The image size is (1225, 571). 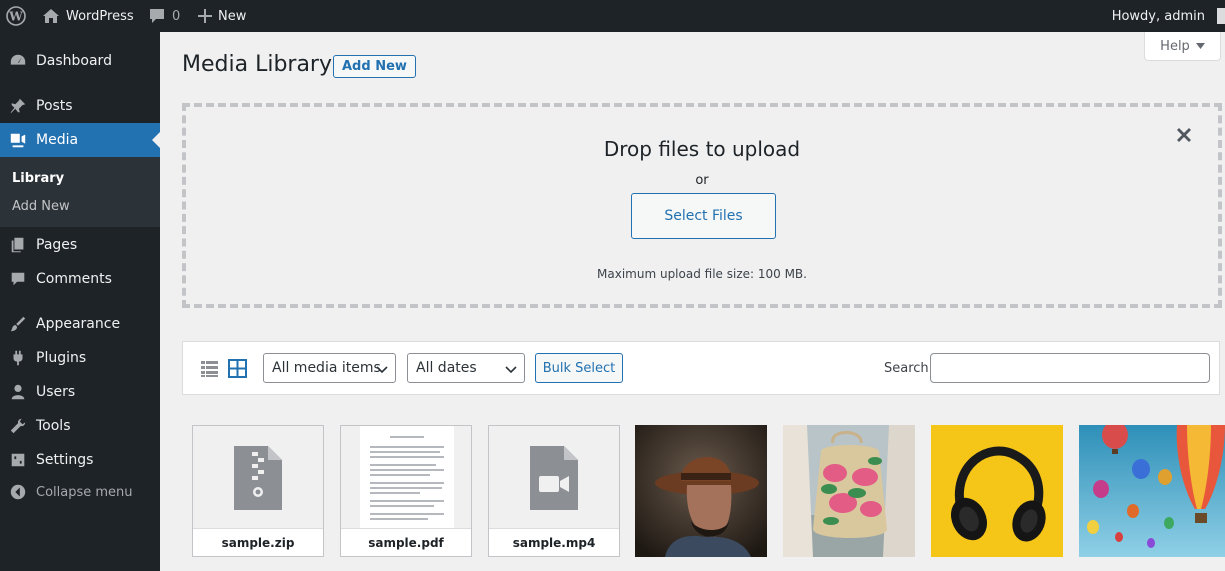 I want to click on search-input, so click(x=1070, y=368).